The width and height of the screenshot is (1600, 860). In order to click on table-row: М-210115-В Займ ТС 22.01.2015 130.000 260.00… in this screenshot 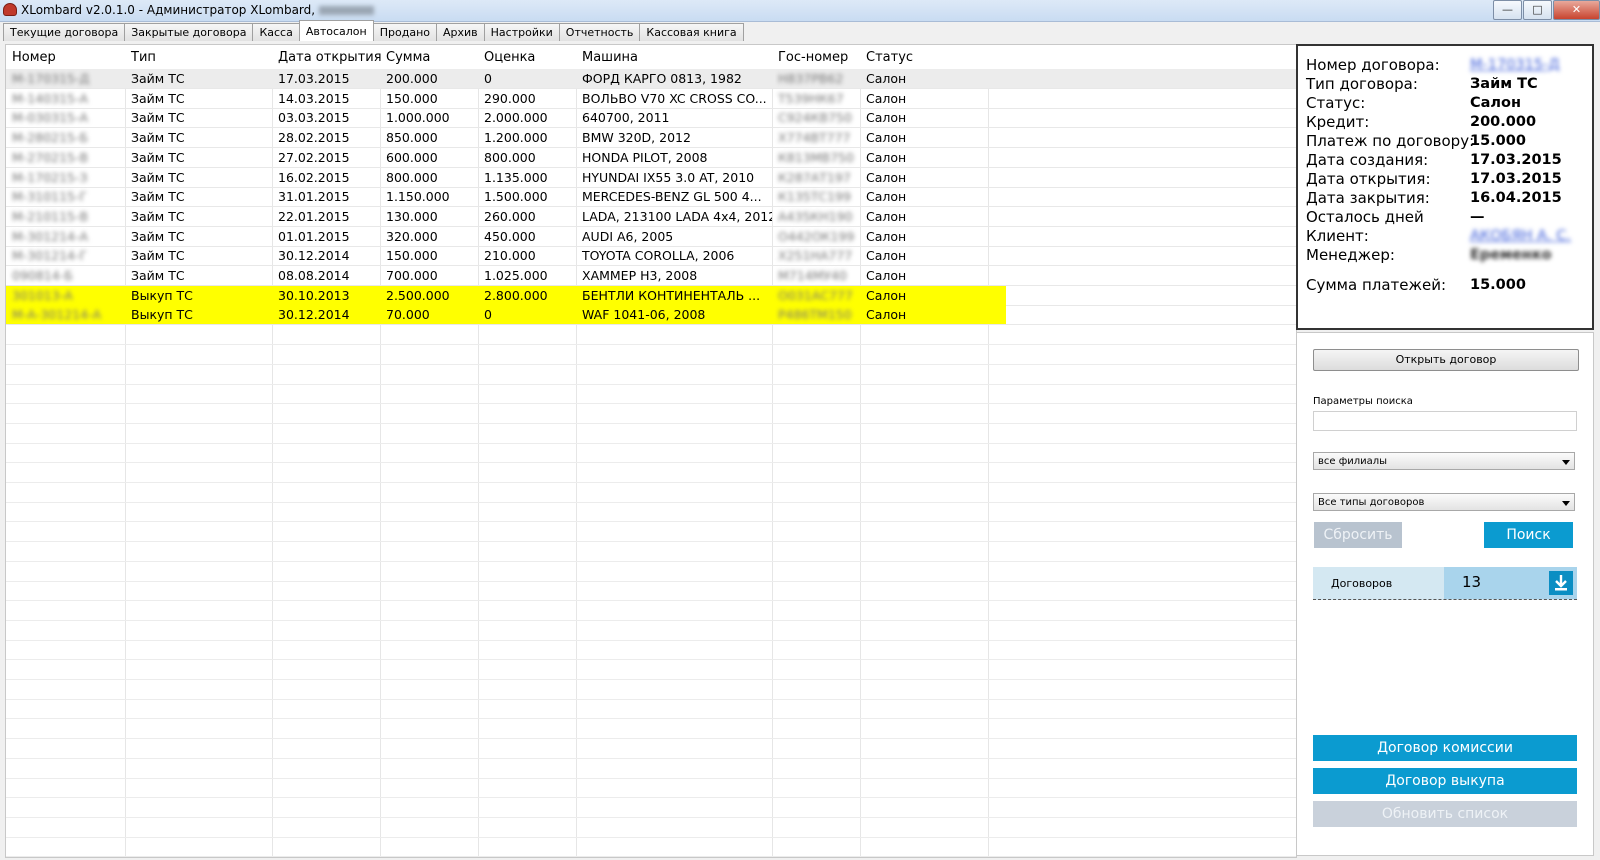, I will do `click(651, 217)`.